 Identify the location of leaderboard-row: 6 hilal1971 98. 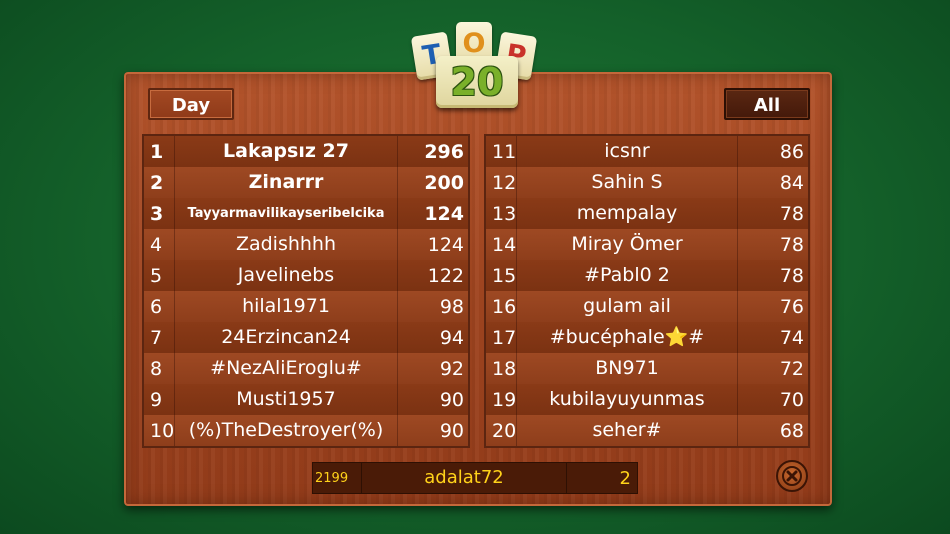
(306, 306).